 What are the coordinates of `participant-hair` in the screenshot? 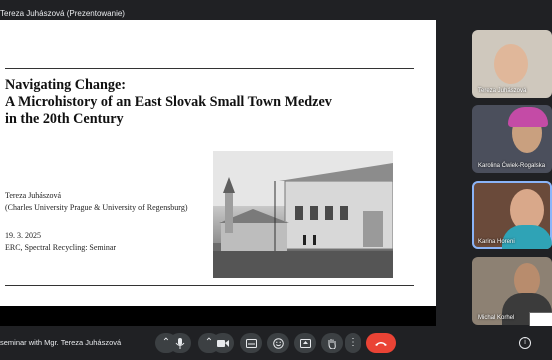 It's located at (528, 117).